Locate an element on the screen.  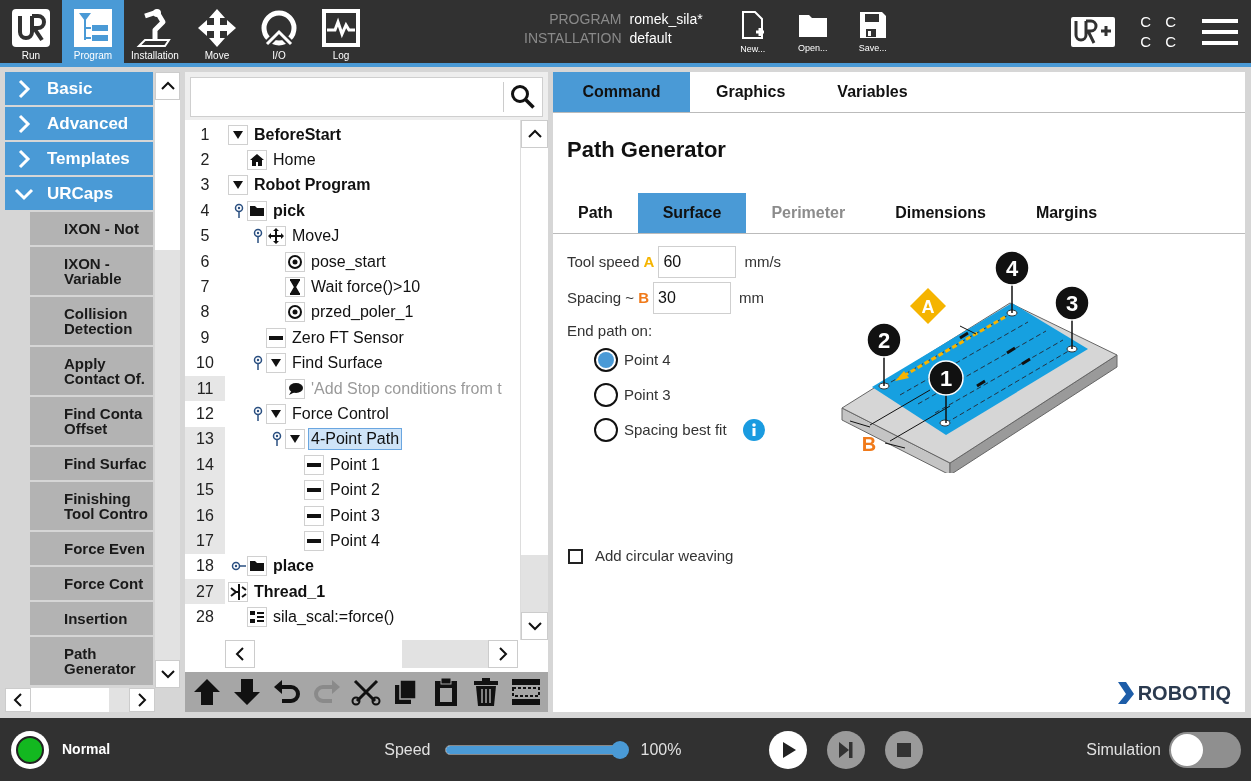
ur-plus-icon is located at coordinates (1093, 31).